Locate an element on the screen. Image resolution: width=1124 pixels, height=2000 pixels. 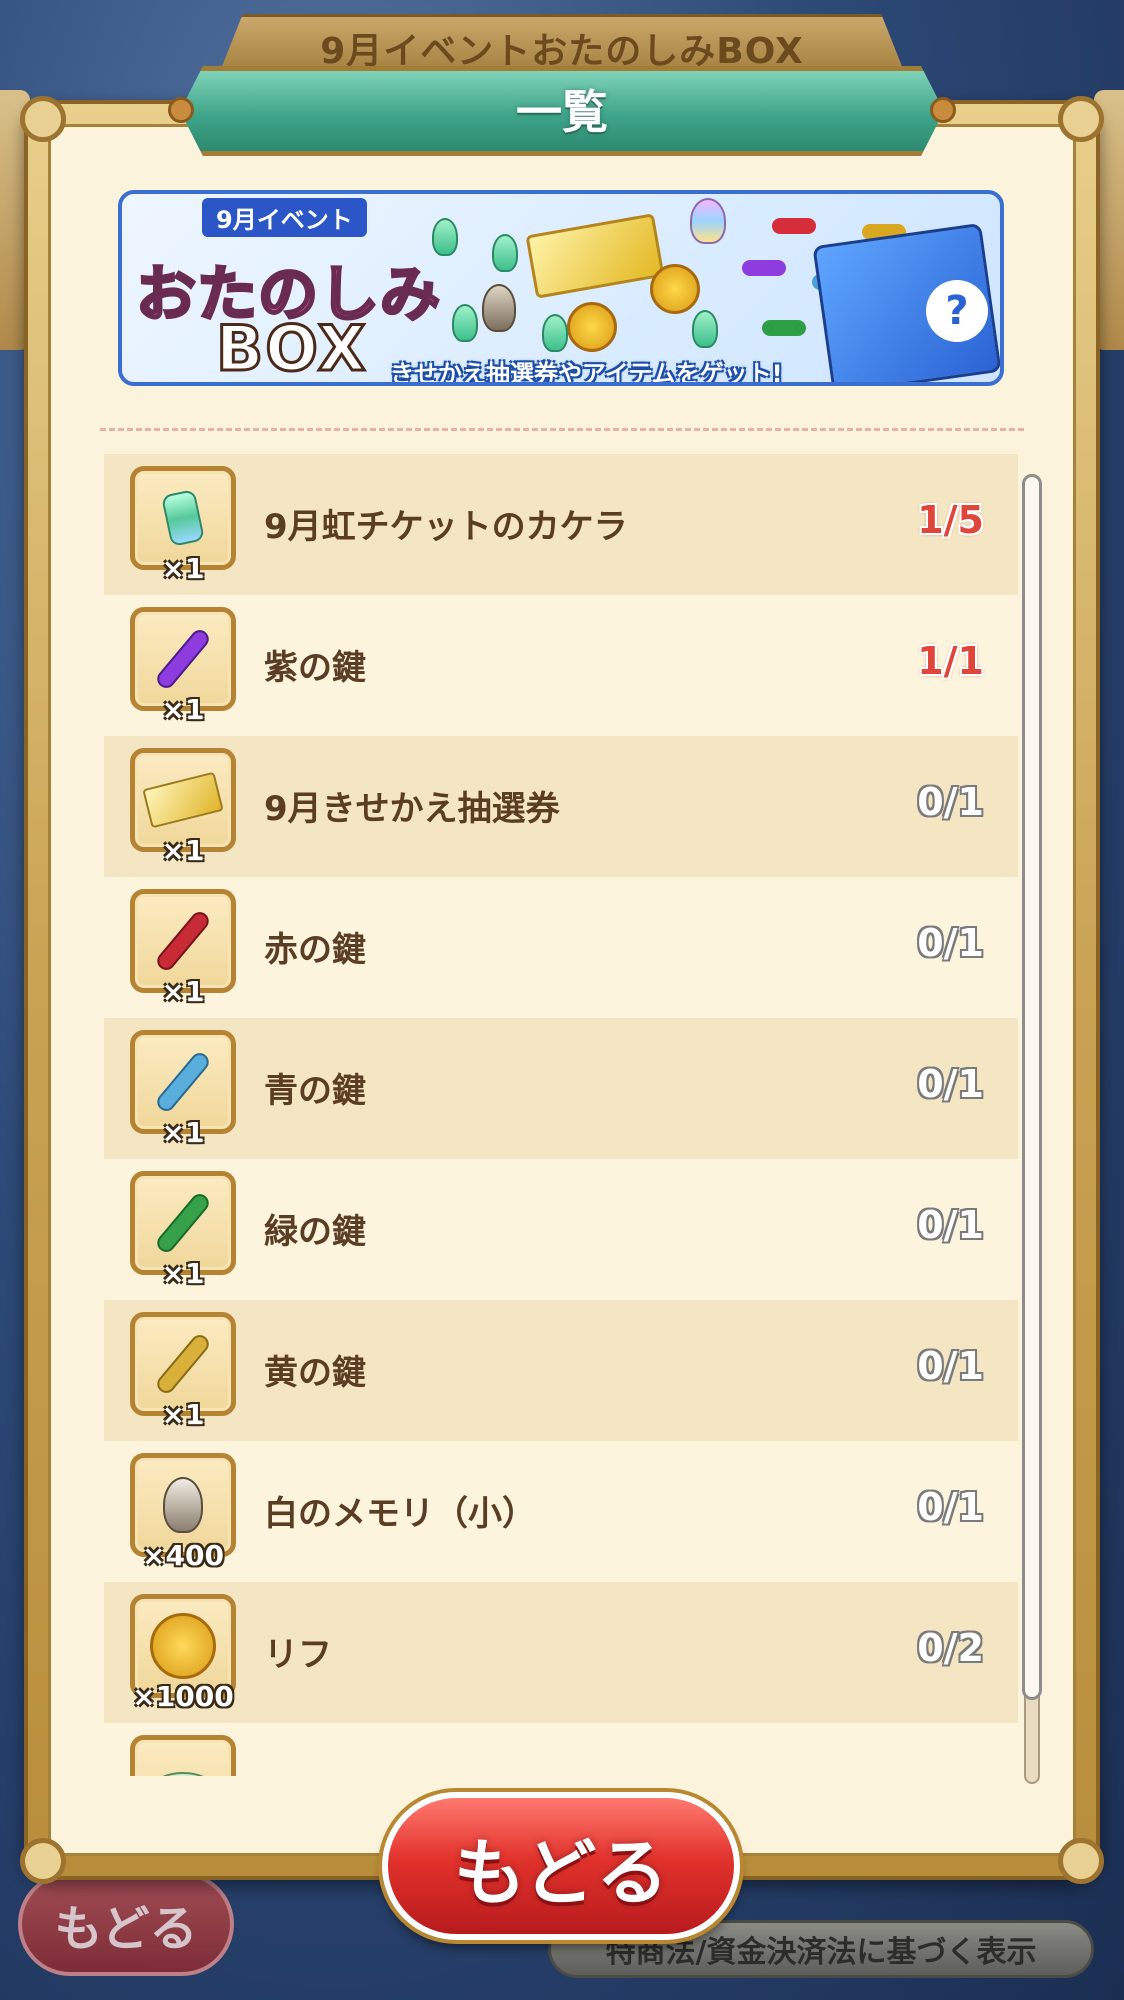
item-name: 白のメモリ（小） is located at coordinates (400, 1514).